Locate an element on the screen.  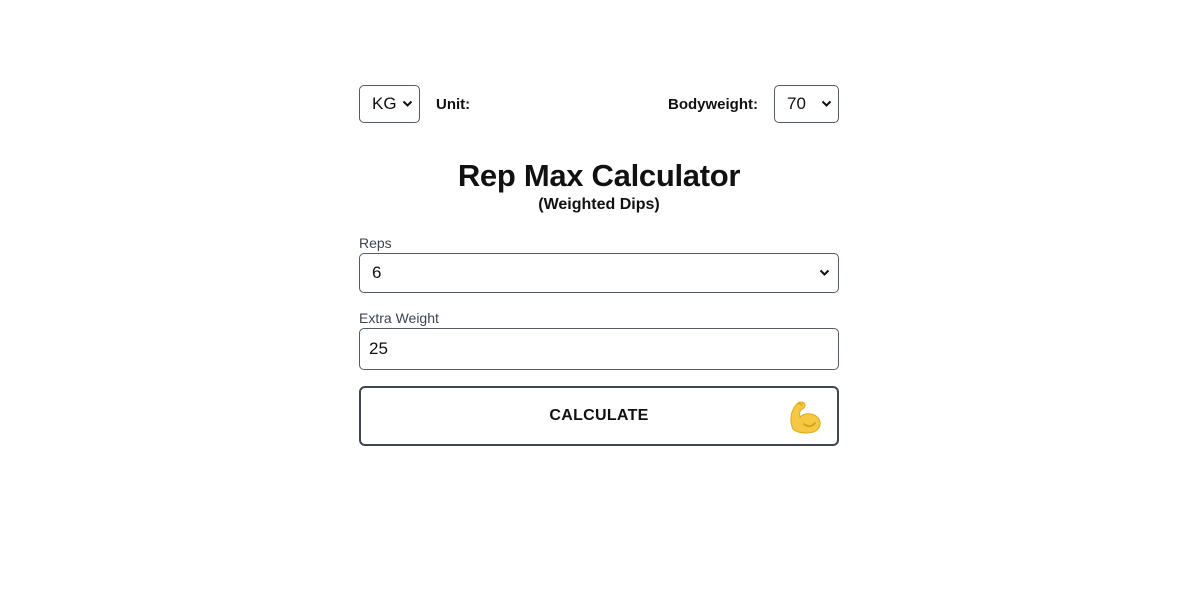
reps-select: 6 is located at coordinates (599, 273).